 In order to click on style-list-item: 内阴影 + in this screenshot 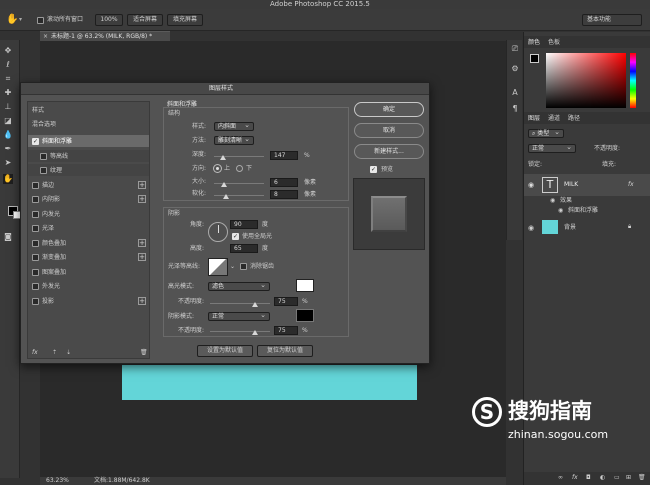, I will do `click(88, 199)`.